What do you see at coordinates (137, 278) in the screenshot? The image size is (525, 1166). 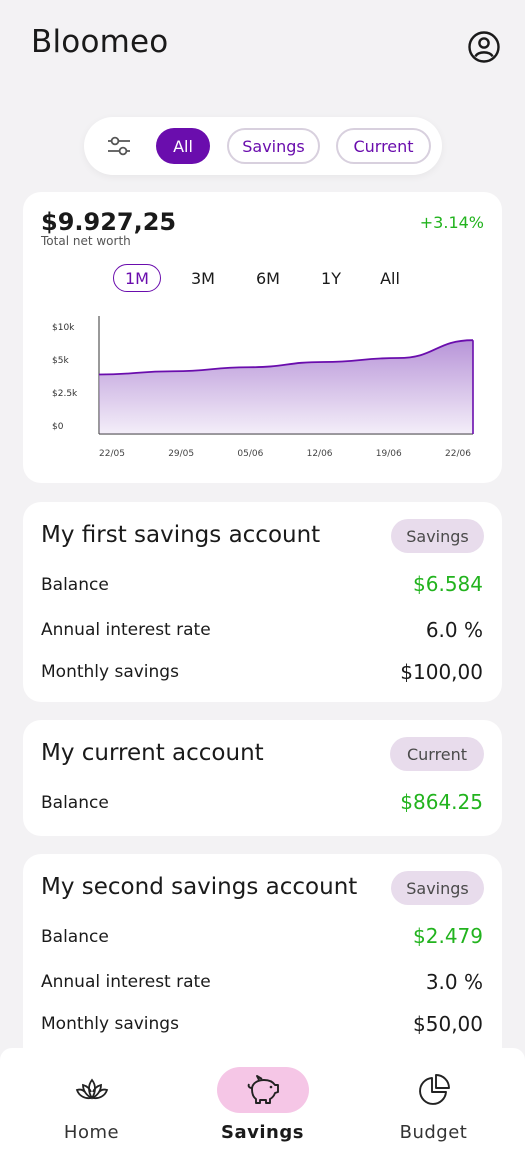 I see `range-tab-1m: 1M` at bounding box center [137, 278].